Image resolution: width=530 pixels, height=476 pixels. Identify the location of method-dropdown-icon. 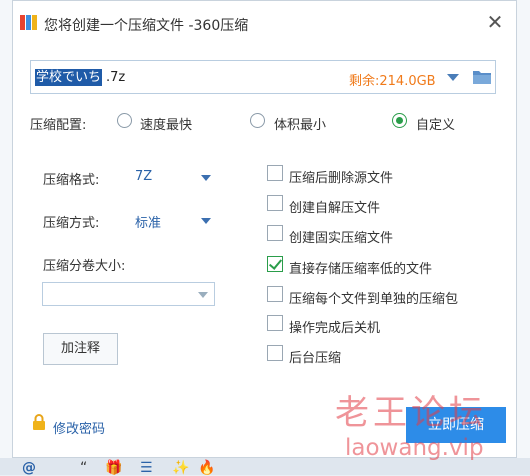
(206, 221).